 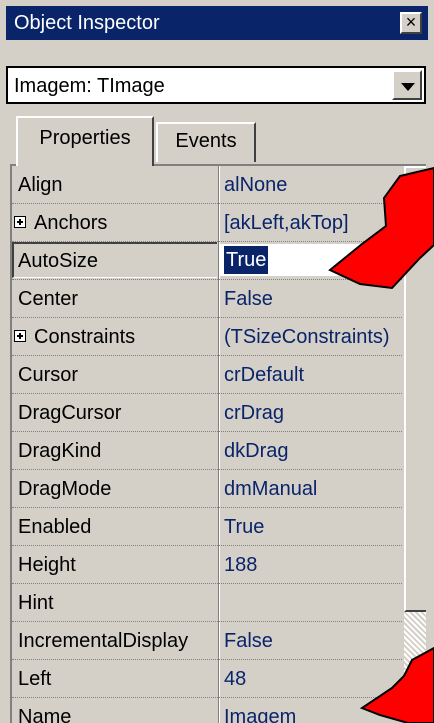 What do you see at coordinates (313, 185) in the screenshot?
I see `property-value: alNone` at bounding box center [313, 185].